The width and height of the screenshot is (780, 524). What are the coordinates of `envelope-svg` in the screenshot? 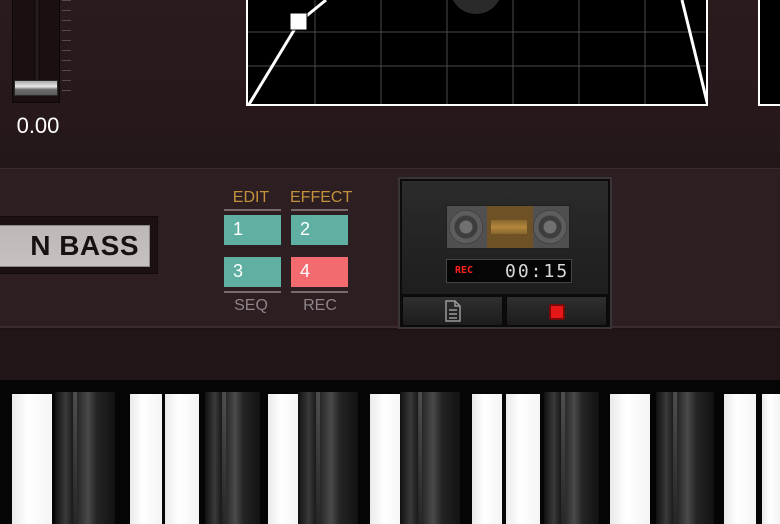 It's located at (477, 52).